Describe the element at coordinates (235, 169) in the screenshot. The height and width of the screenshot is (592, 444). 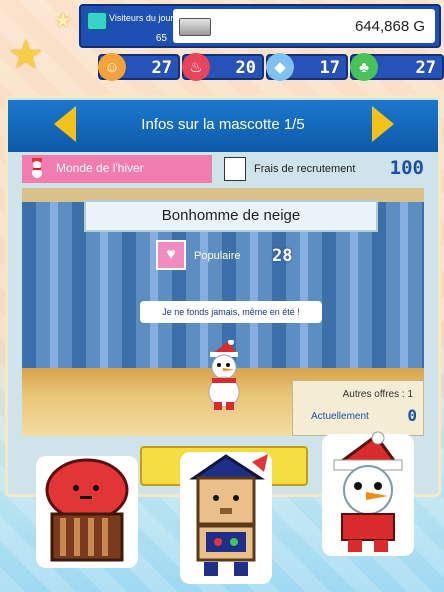
I see `contract-icon` at that location.